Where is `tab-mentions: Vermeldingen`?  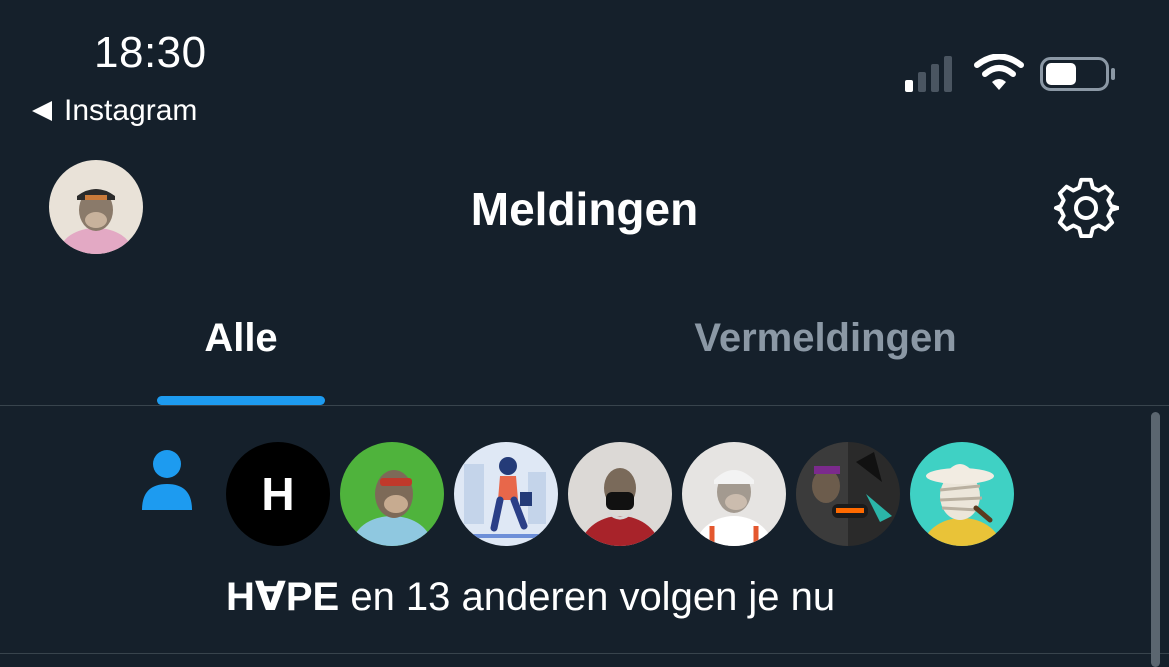
tab-mentions: Vermeldingen is located at coordinates (825, 338).